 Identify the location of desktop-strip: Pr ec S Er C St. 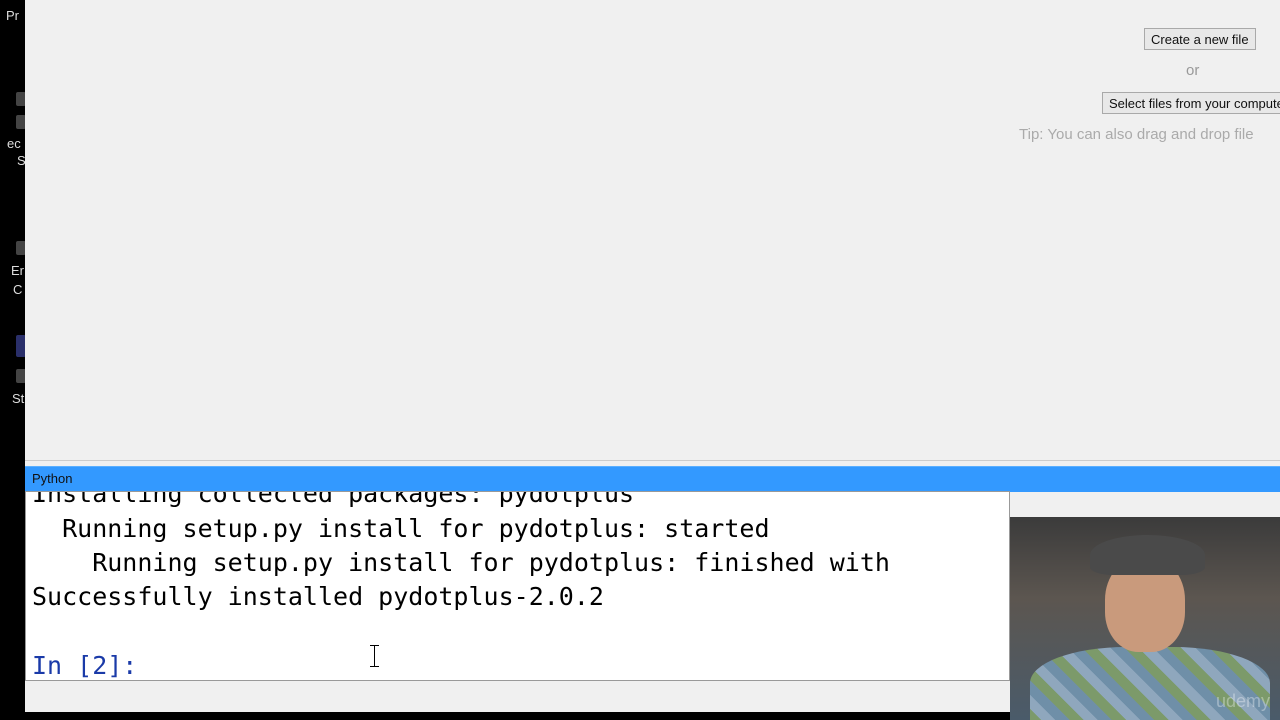
(13, 360).